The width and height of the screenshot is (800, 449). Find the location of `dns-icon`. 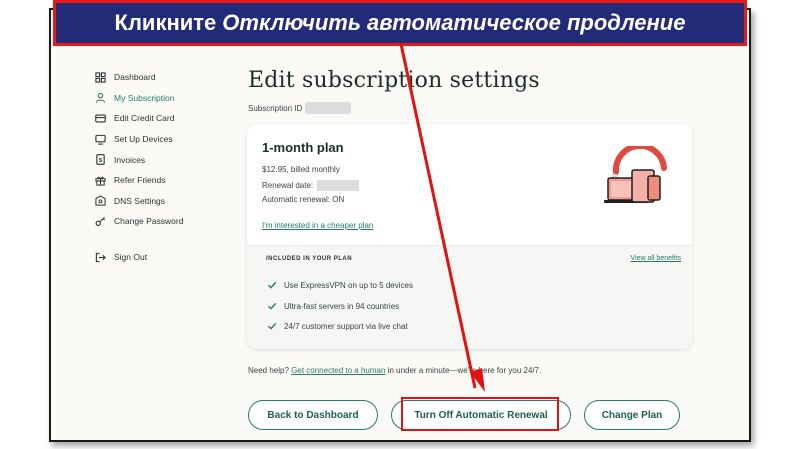

dns-icon is located at coordinates (100, 200).